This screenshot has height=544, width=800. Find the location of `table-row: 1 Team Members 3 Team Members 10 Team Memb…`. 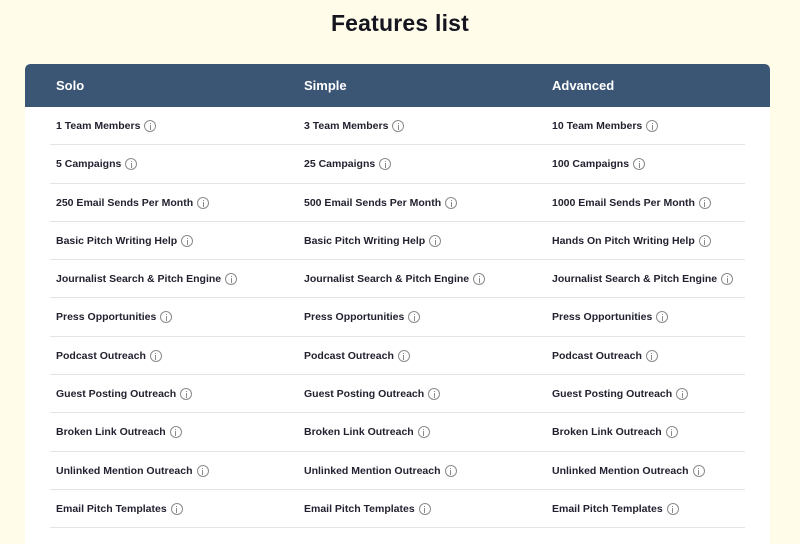

table-row: 1 Team Members 3 Team Members 10 Team Memb… is located at coordinates (397, 126).